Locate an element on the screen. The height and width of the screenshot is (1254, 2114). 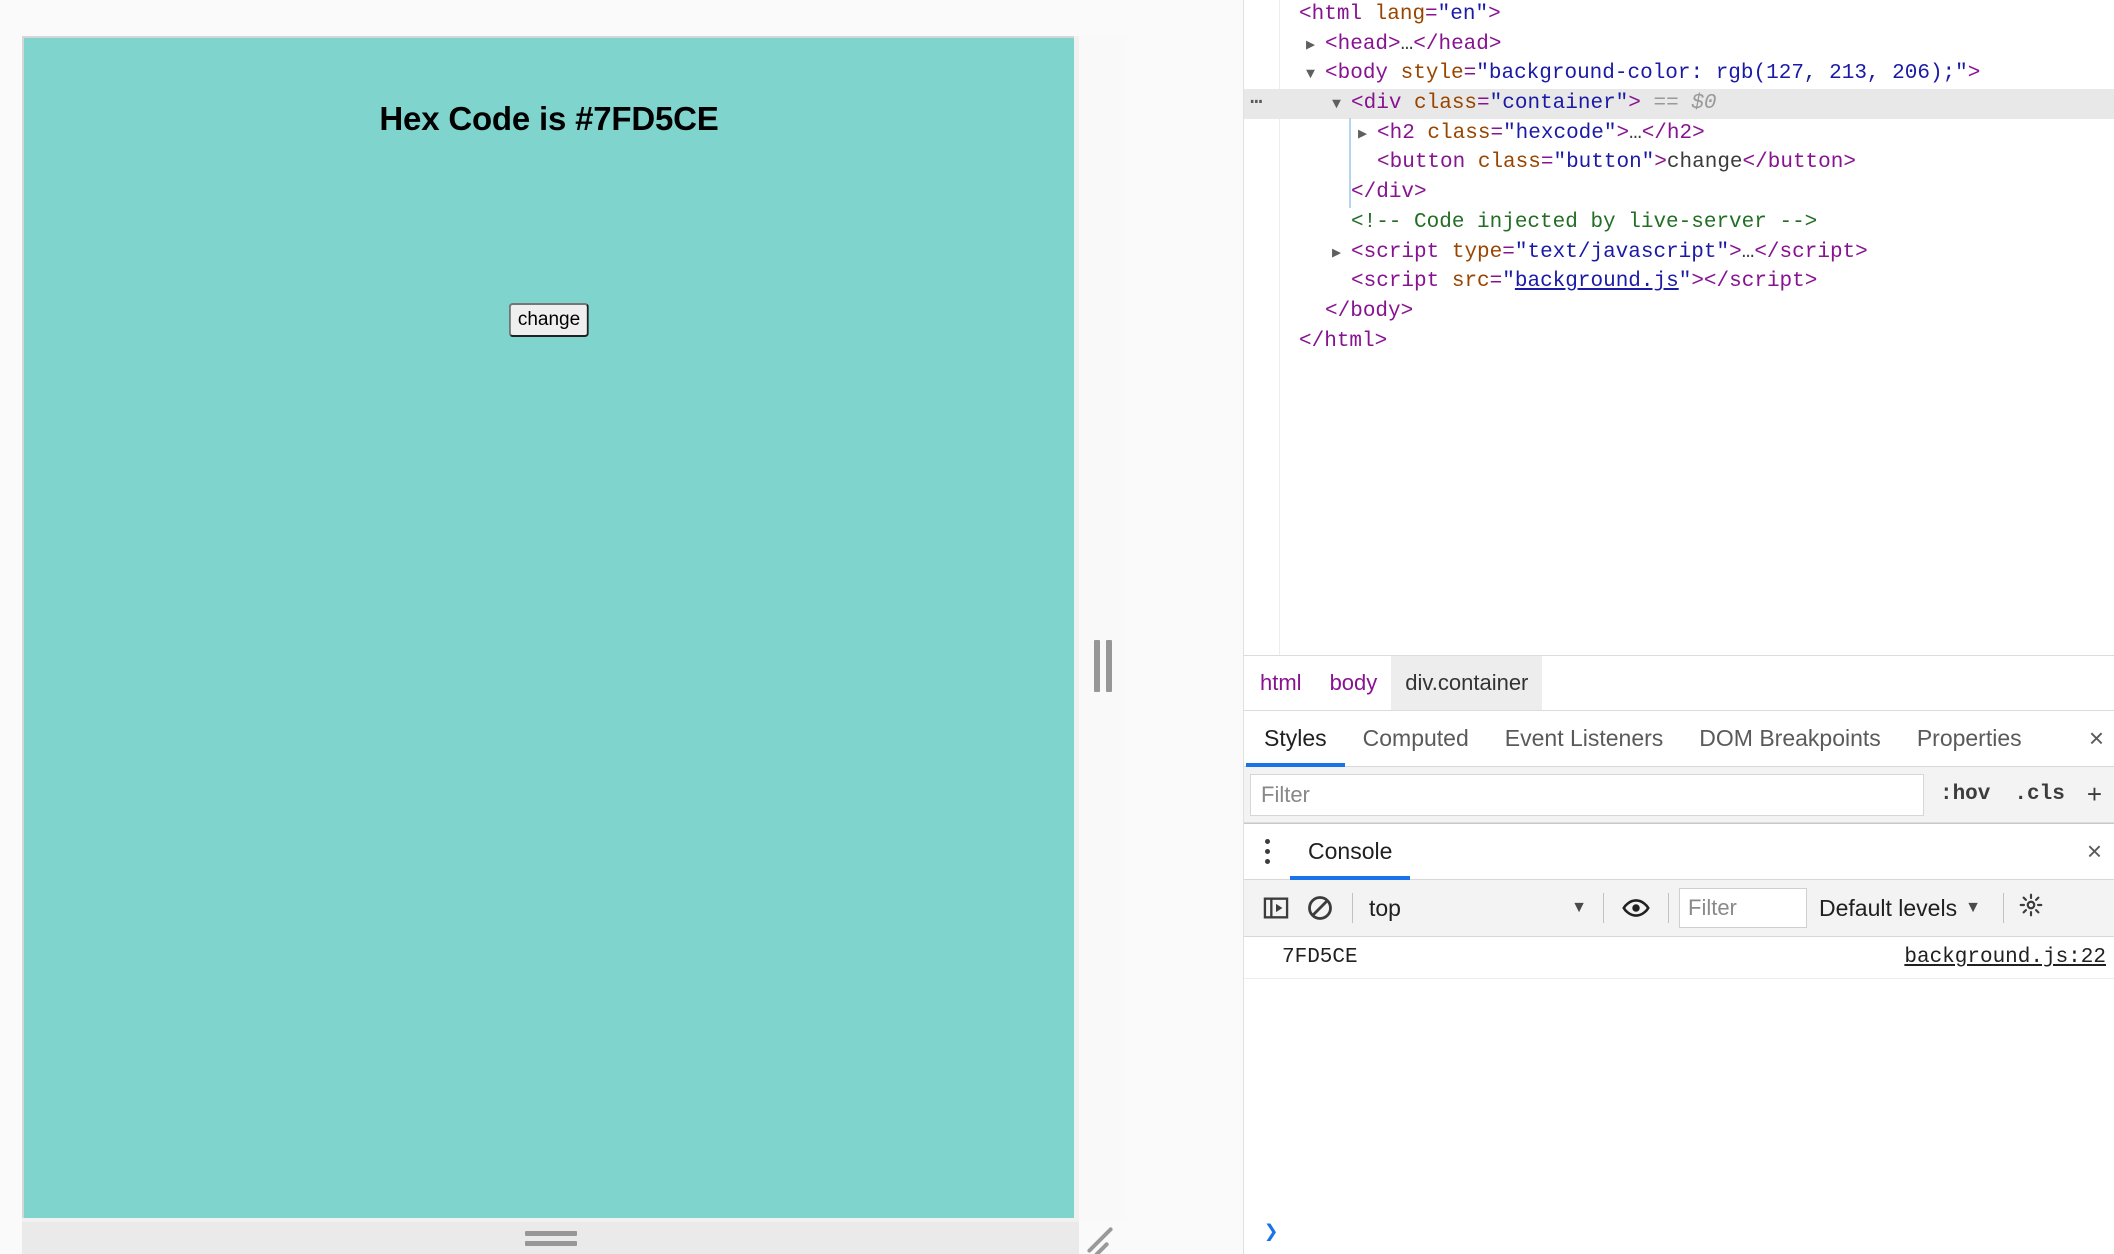
hov-toggle-button: :hov is located at coordinates (1965, 794).